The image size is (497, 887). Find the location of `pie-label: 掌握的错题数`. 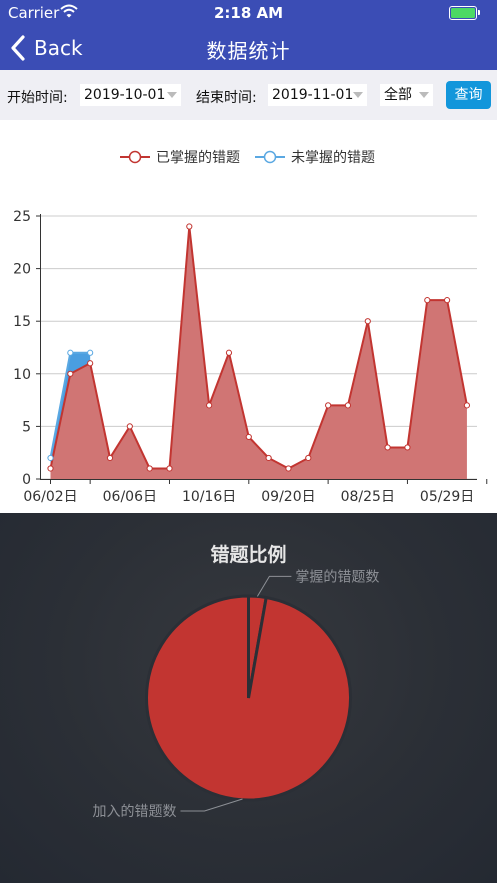

pie-label: 掌握的错题数 is located at coordinates (337, 577).